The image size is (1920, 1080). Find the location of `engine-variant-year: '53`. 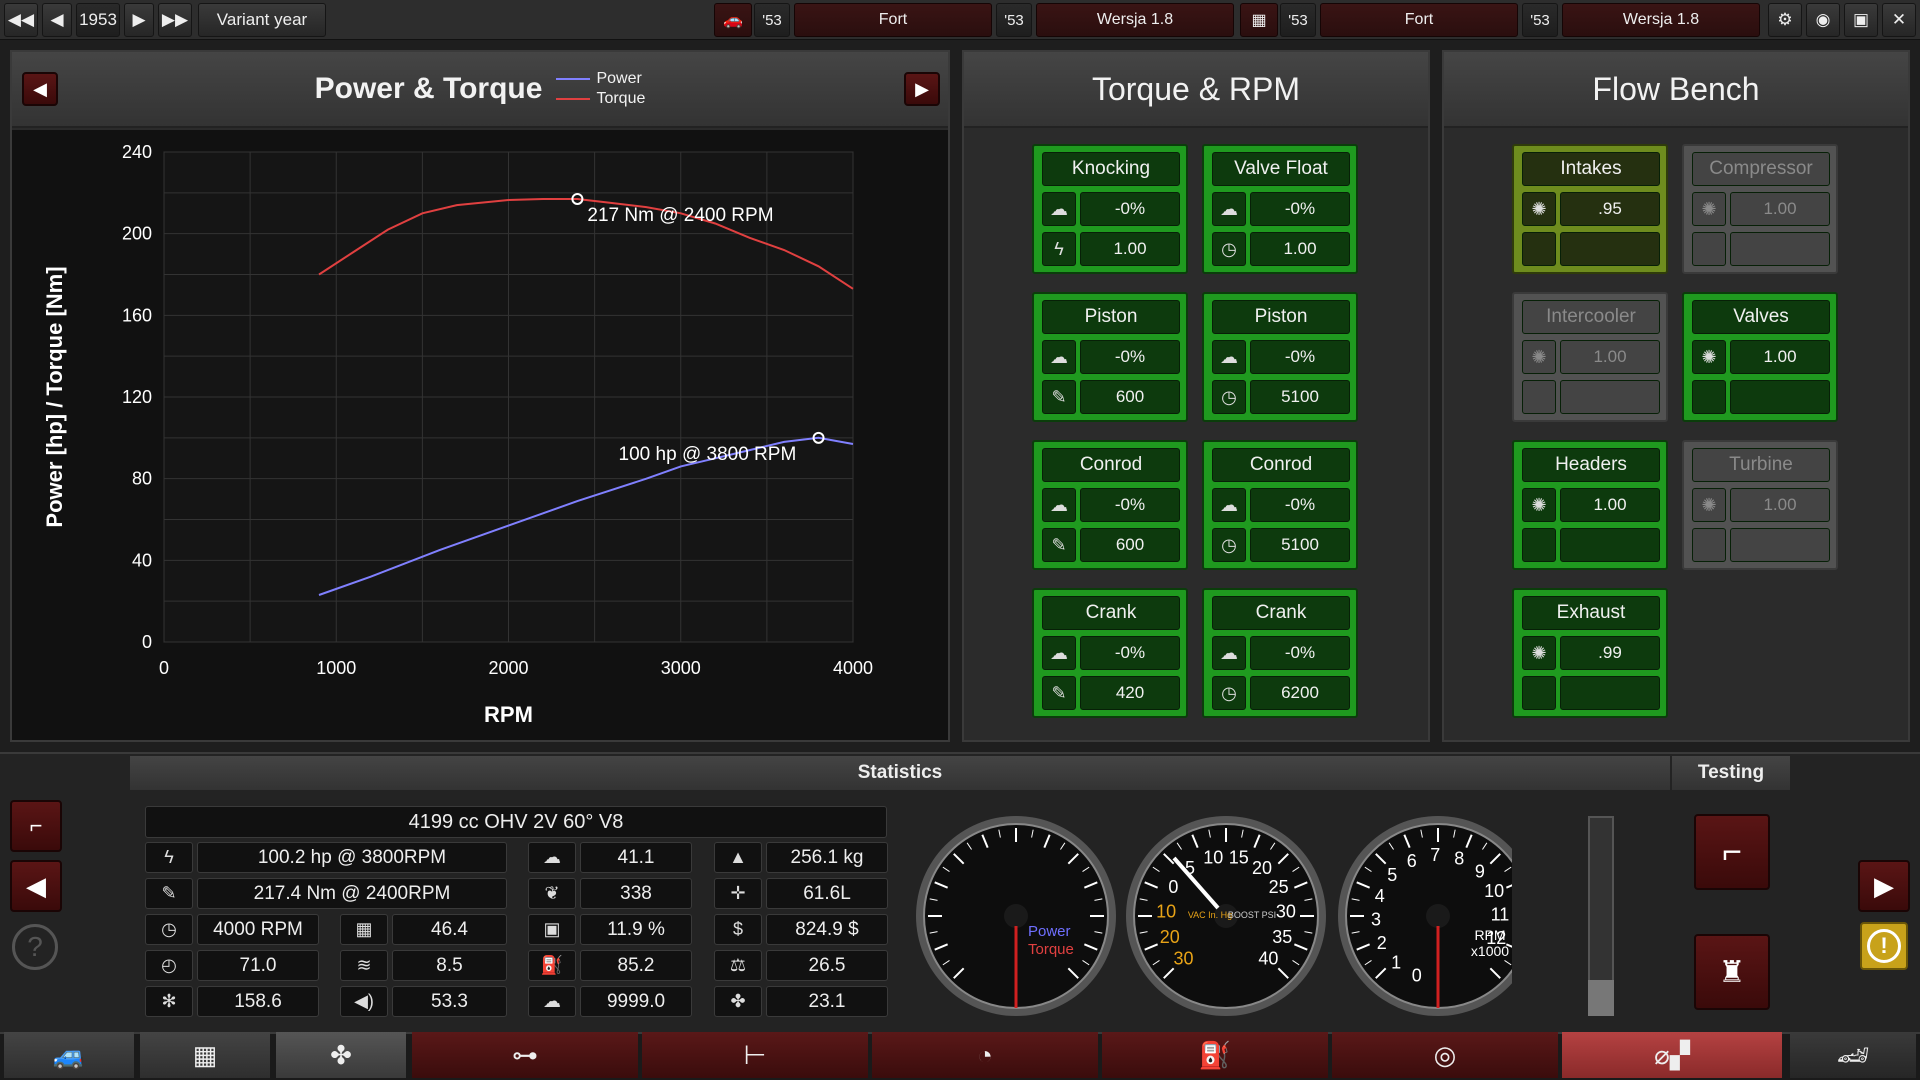

engine-variant-year: '53 is located at coordinates (1540, 20).